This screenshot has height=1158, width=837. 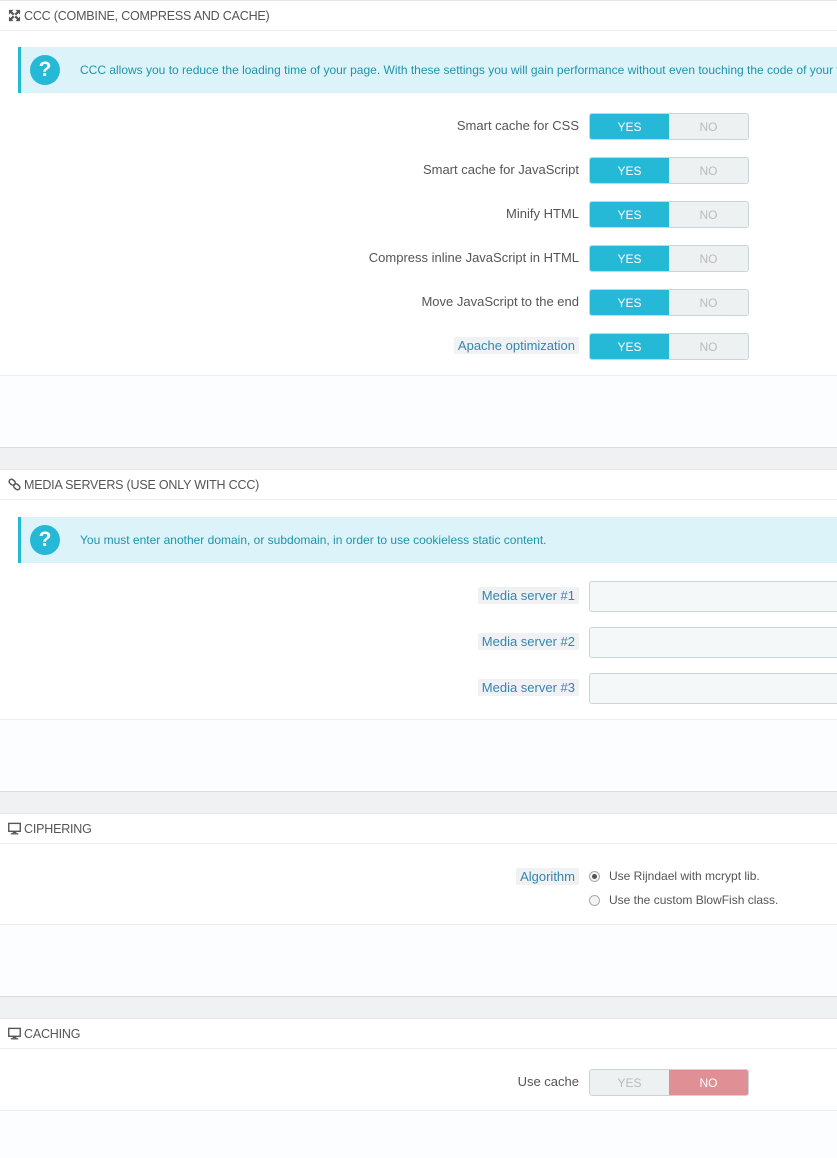 What do you see at coordinates (418, 16) in the screenshot?
I see `ccc-panel-heading: CCC (COMBINE, COMPRESS AND CACHE)` at bounding box center [418, 16].